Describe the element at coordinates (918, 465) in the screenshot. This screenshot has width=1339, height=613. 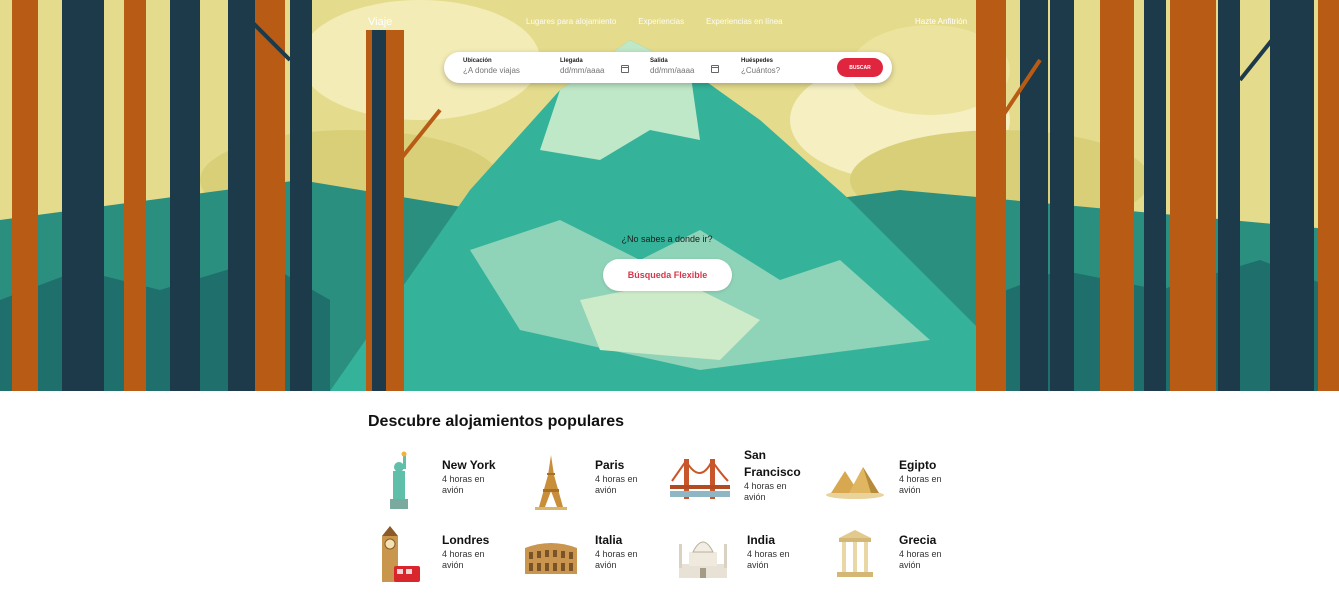
I see `destination-name: Egipto` at that location.